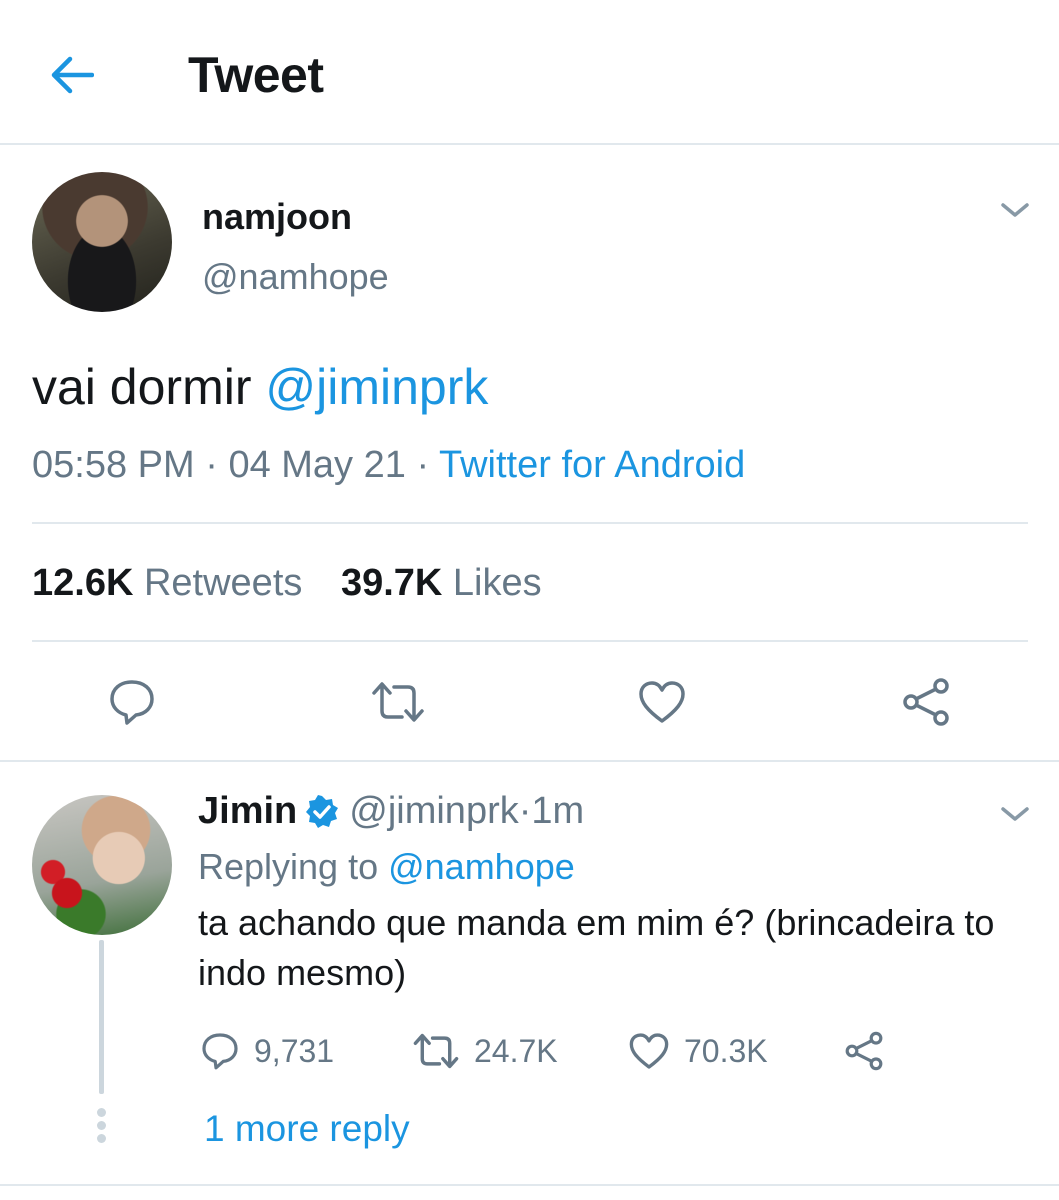 The height and width of the screenshot is (1200, 1059). I want to click on section-divider, so click(529, 761).